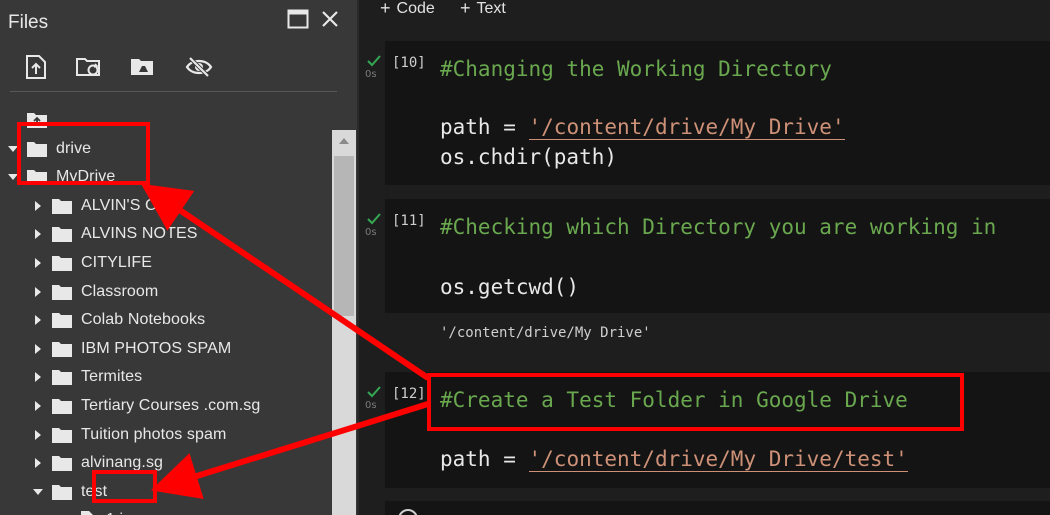 The width and height of the screenshot is (1050, 515). What do you see at coordinates (173, 91) in the screenshot?
I see `toolbar-divider` at bounding box center [173, 91].